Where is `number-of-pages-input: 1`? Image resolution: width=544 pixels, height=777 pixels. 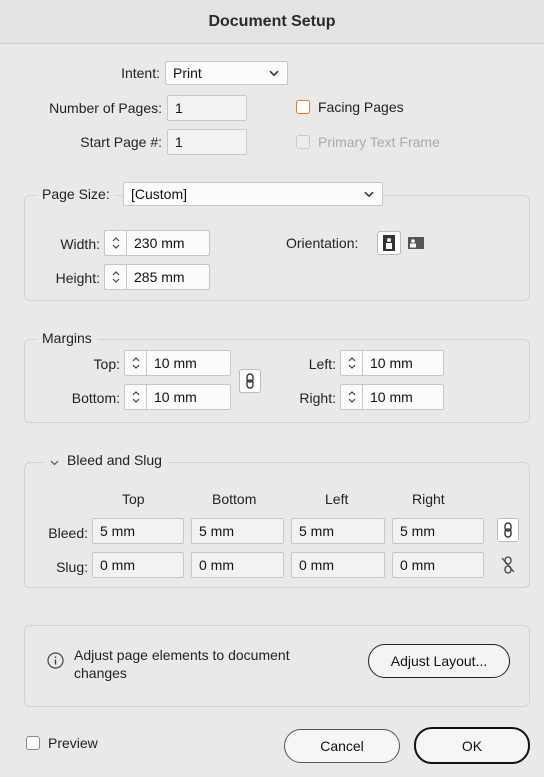
number-of-pages-input: 1 is located at coordinates (207, 108).